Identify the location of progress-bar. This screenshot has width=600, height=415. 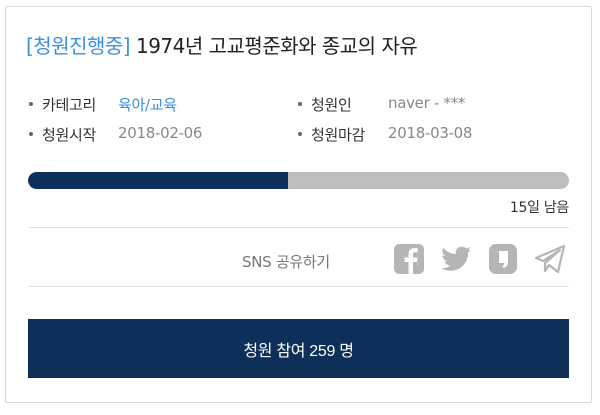
(298, 180).